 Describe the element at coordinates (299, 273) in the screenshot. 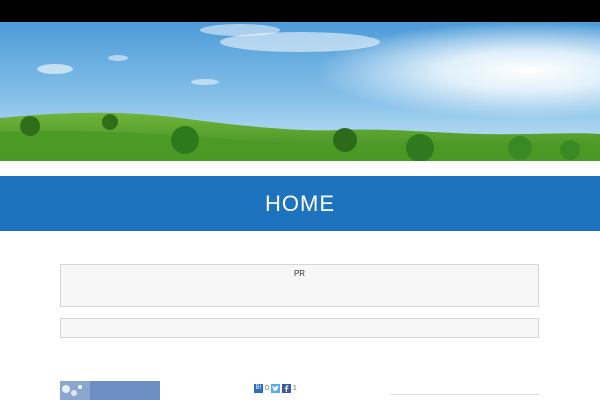

I see `ad-label: PR` at that location.